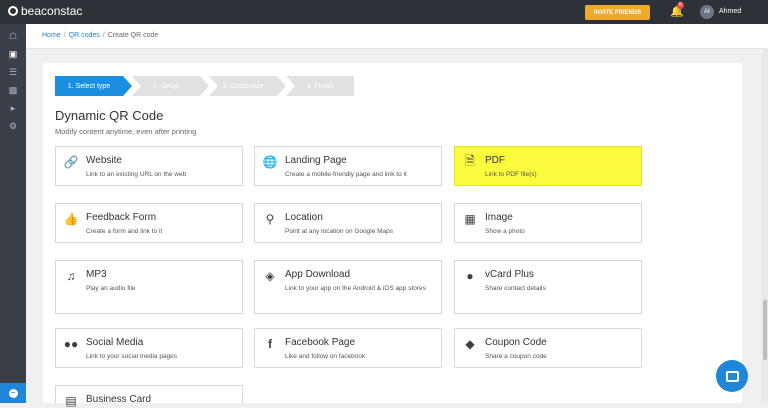 The width and height of the screenshot is (768, 408). I want to click on card-coupon-code: ◆ Coupon Code Share a coupon code, so click(548, 348).